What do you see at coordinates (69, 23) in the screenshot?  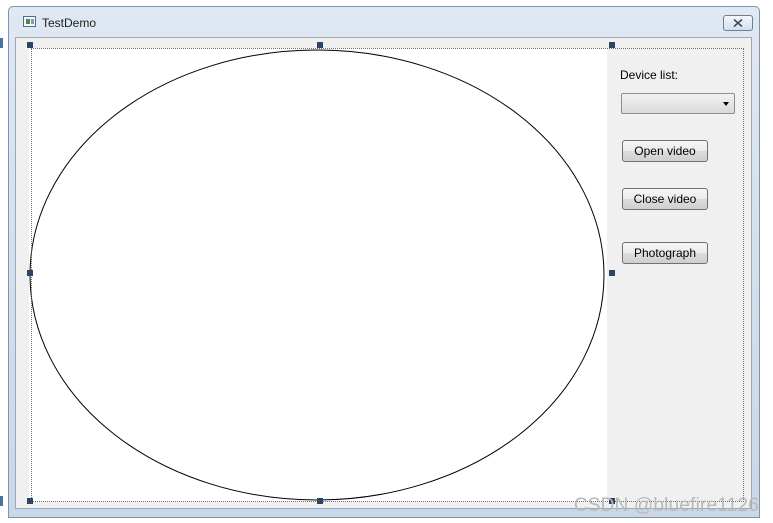 I see `window-title: TestDemo` at bounding box center [69, 23].